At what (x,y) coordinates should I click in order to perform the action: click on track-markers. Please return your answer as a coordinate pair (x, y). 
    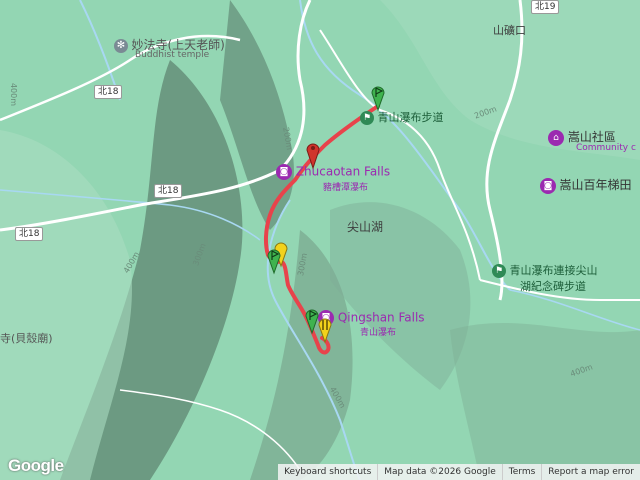
    Looking at the image, I should click on (326, 215).